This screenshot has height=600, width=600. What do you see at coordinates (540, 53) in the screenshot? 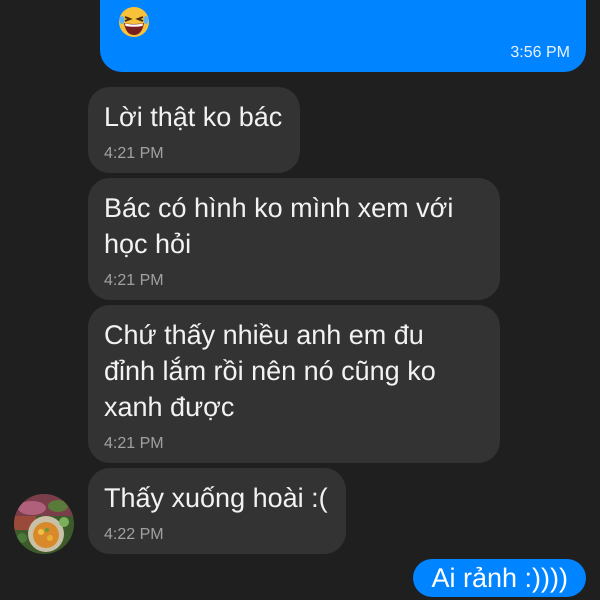
I see `message-time: 3:56 PM` at bounding box center [540, 53].